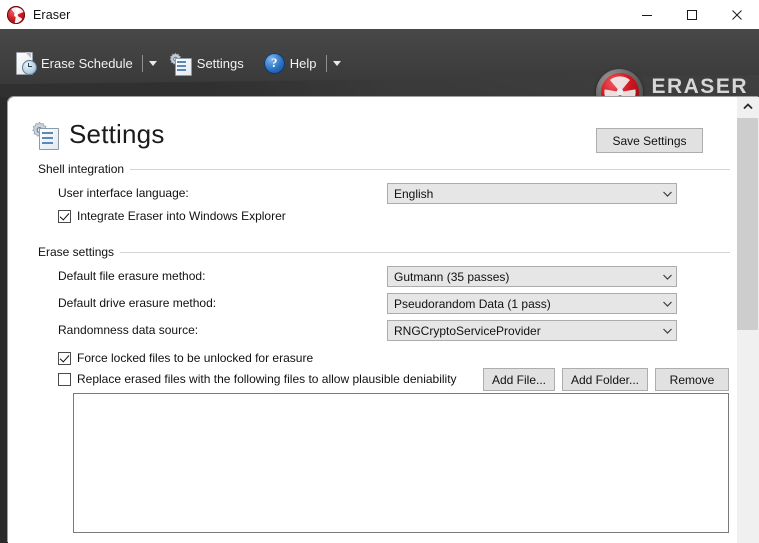  I want to click on minimize-button, so click(646, 14).